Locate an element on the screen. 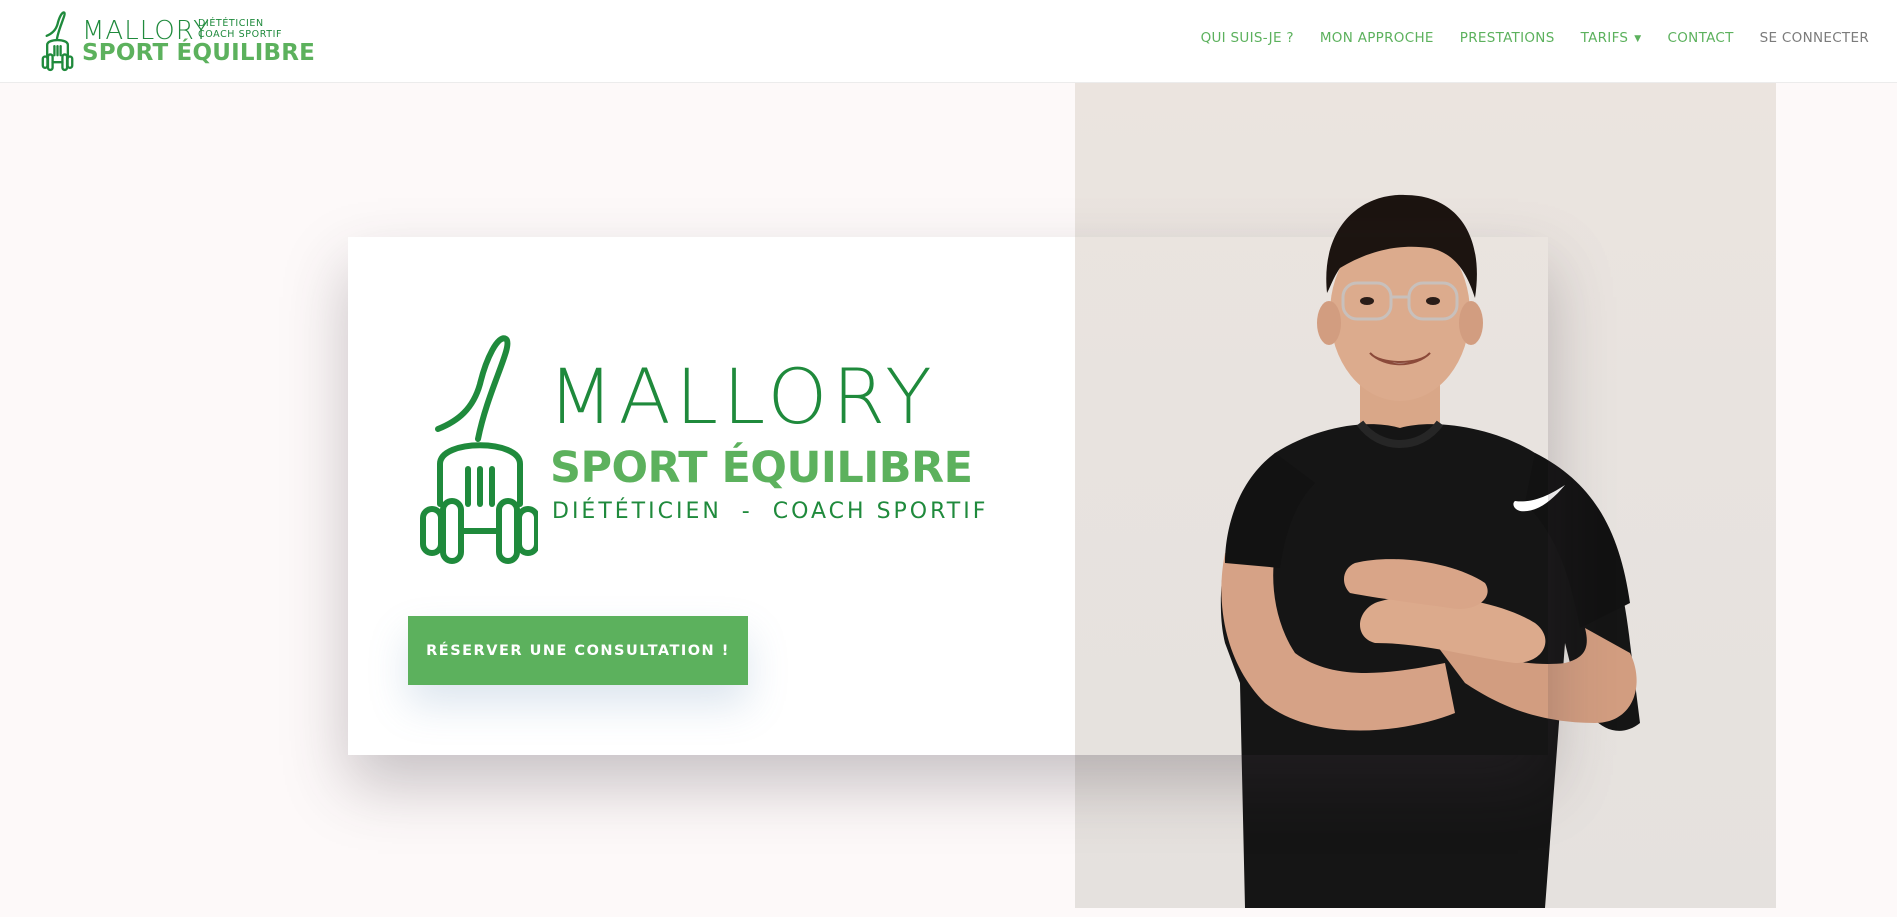 Image resolution: width=1897 pixels, height=917 pixels. brand-tagline-line1: DIÉTÉTICIEN is located at coordinates (231, 23).